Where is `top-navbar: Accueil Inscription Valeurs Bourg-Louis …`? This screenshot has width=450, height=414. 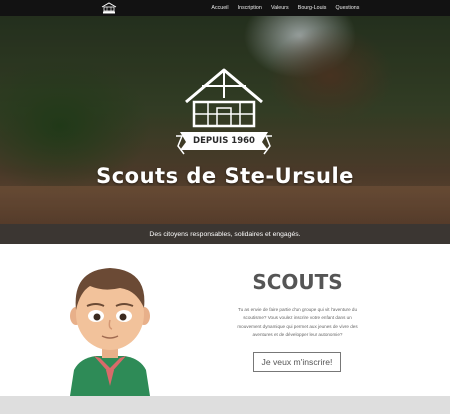 top-navbar: Accueil Inscription Valeurs Bourg-Louis … is located at coordinates (225, 8).